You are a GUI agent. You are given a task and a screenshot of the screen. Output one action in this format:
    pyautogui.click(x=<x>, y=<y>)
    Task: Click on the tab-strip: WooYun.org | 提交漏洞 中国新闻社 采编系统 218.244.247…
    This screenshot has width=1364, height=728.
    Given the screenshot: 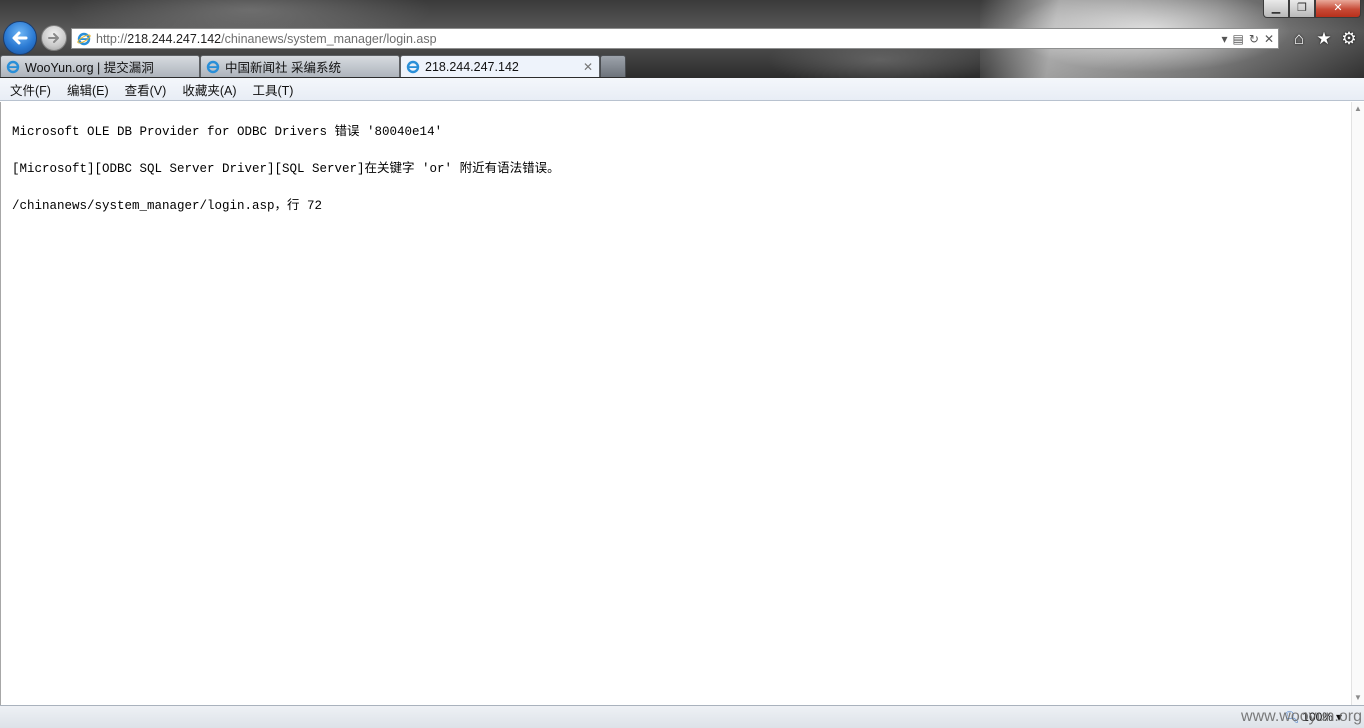 What is the action you would take?
    pyautogui.click(x=313, y=66)
    